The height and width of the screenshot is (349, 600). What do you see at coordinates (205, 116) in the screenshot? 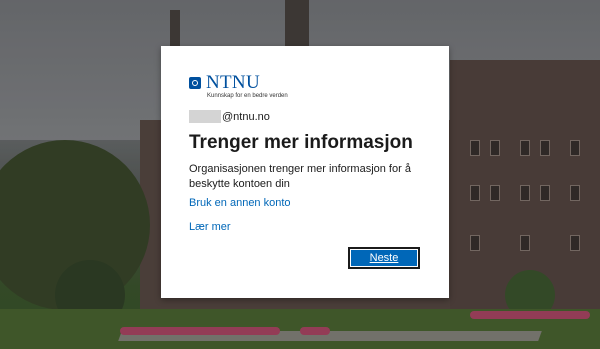
I see `redacted-username` at bounding box center [205, 116].